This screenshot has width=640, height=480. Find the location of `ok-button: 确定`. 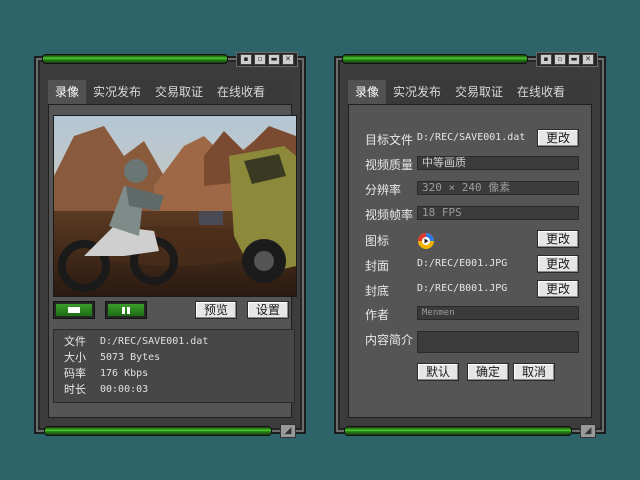

ok-button: 确定 is located at coordinates (488, 372).